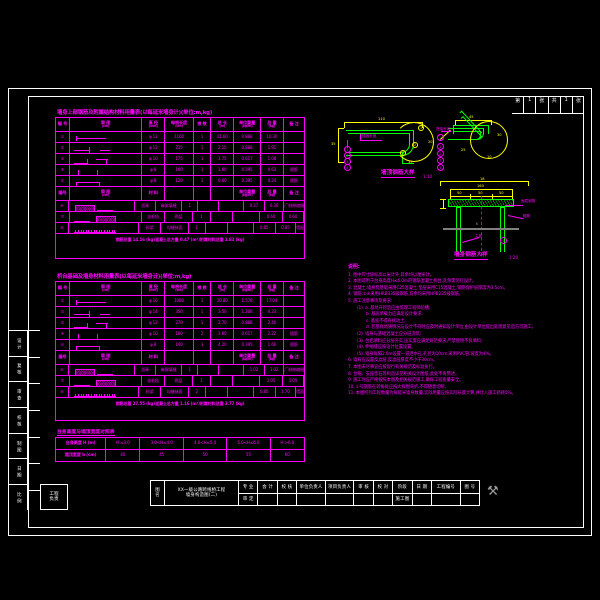 The height and width of the screenshot is (600, 600). I want to click on table-row: ⑤ φ 8 140 3 4.20 0.395 1.66 箍筋, so click(180, 345).